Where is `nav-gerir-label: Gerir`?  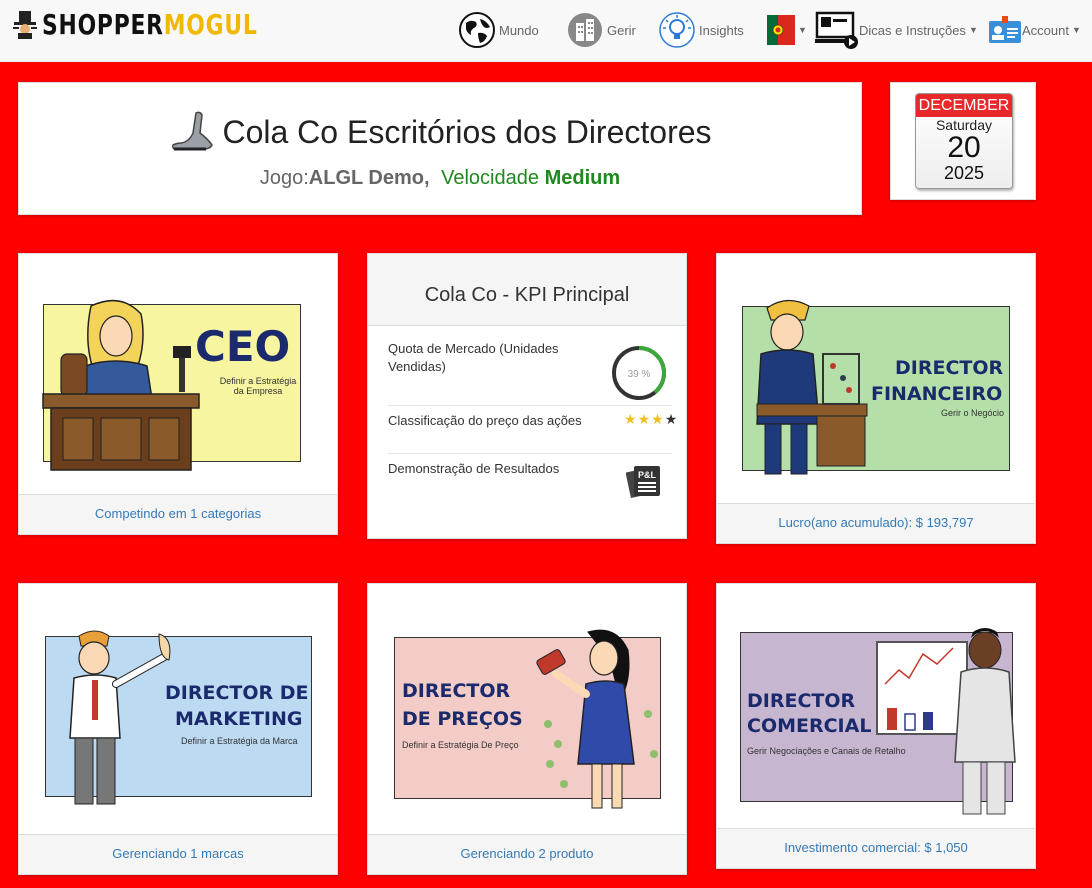
nav-gerir-label: Gerir is located at coordinates (621, 30).